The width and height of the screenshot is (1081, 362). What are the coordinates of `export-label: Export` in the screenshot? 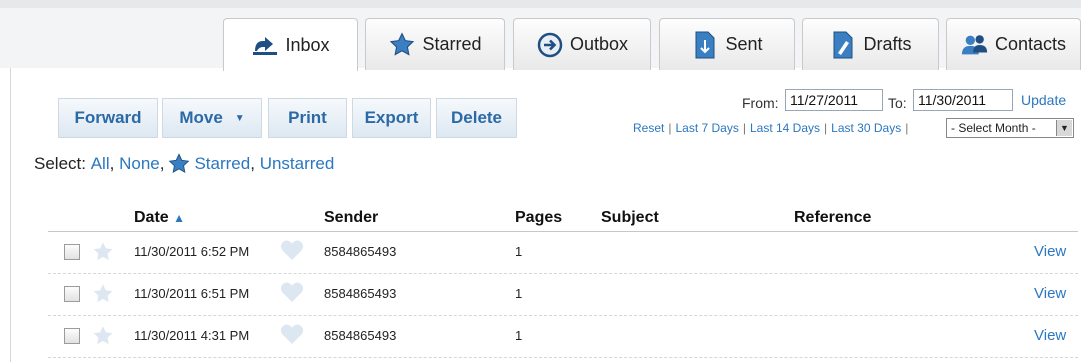 It's located at (391, 117).